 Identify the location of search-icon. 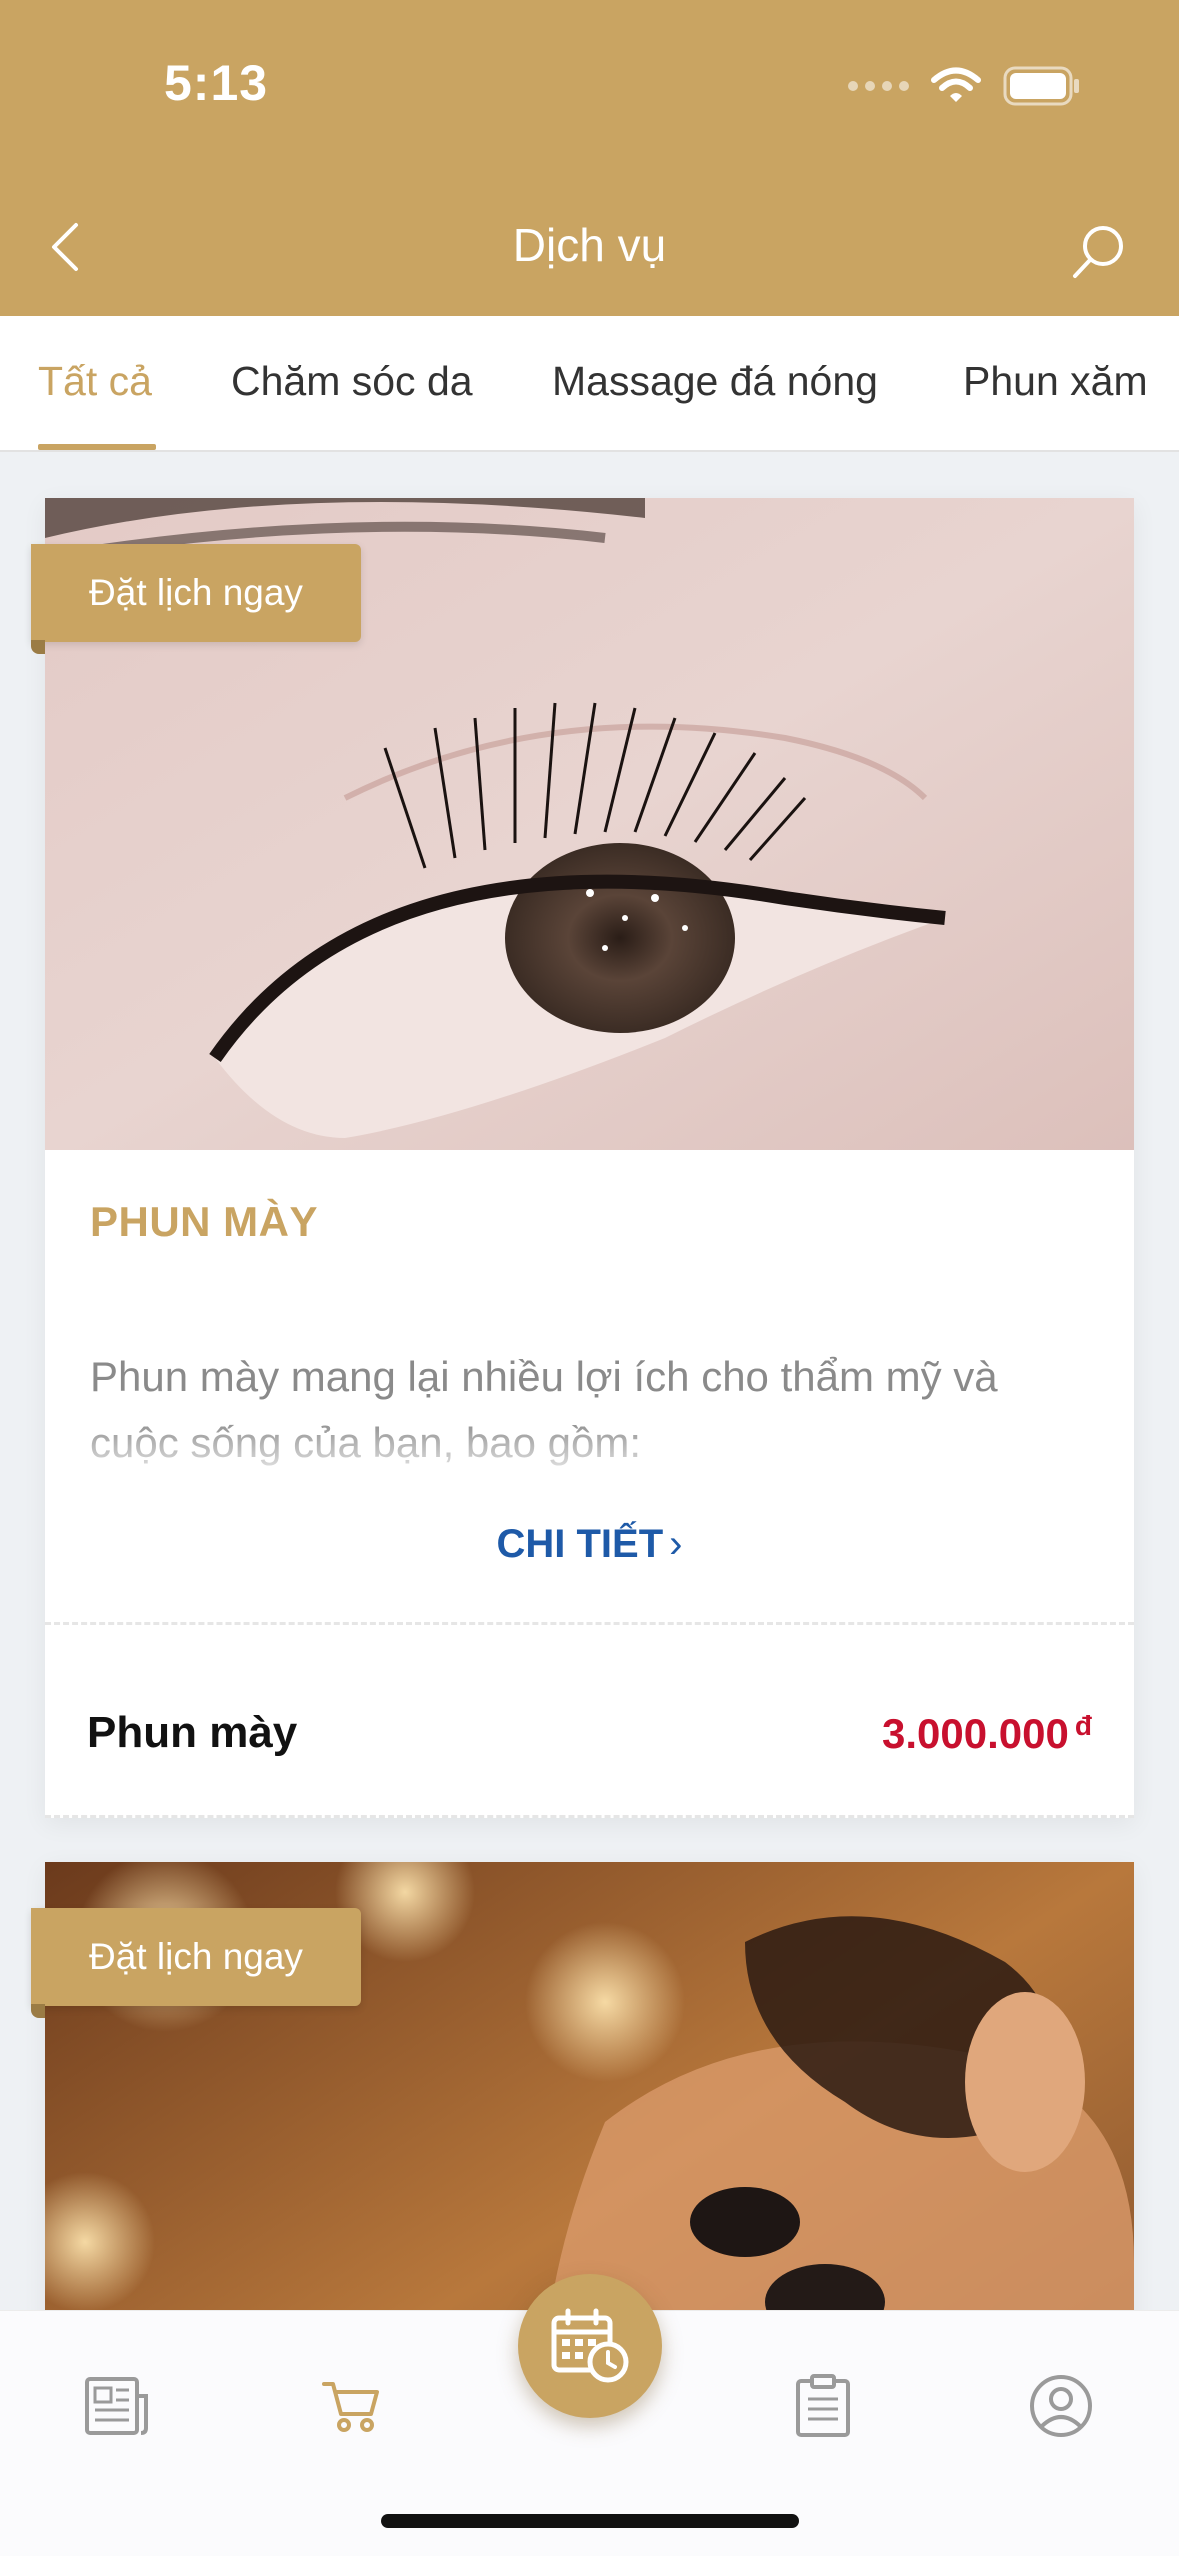
(1098, 252).